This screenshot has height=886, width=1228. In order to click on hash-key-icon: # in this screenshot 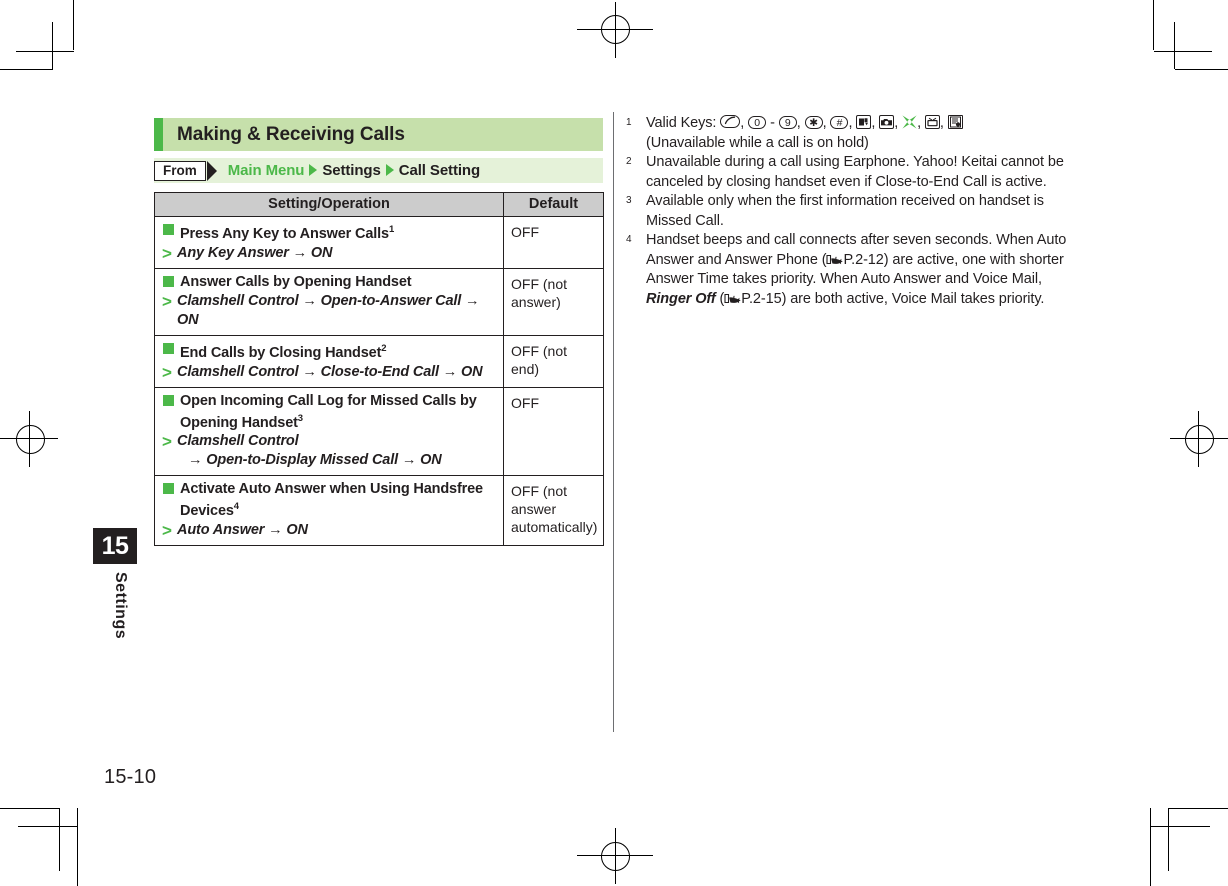, I will do `click(839, 122)`.